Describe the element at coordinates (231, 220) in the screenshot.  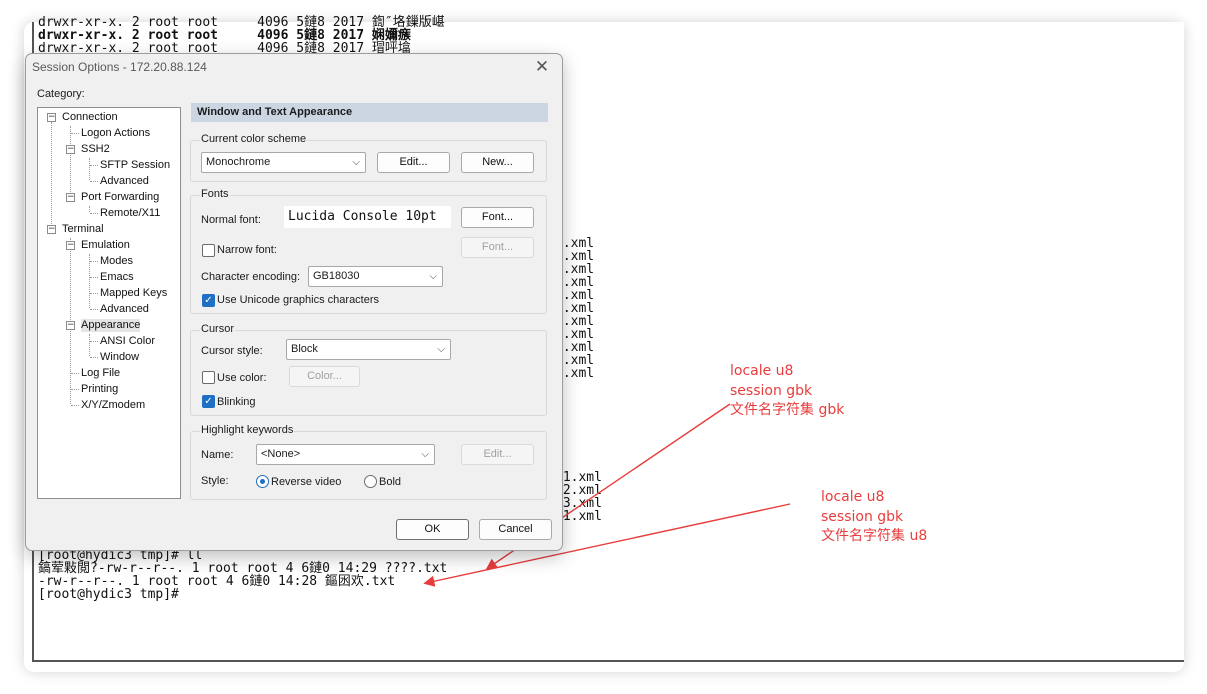
I see `normal-font-label: Normal font:` at that location.